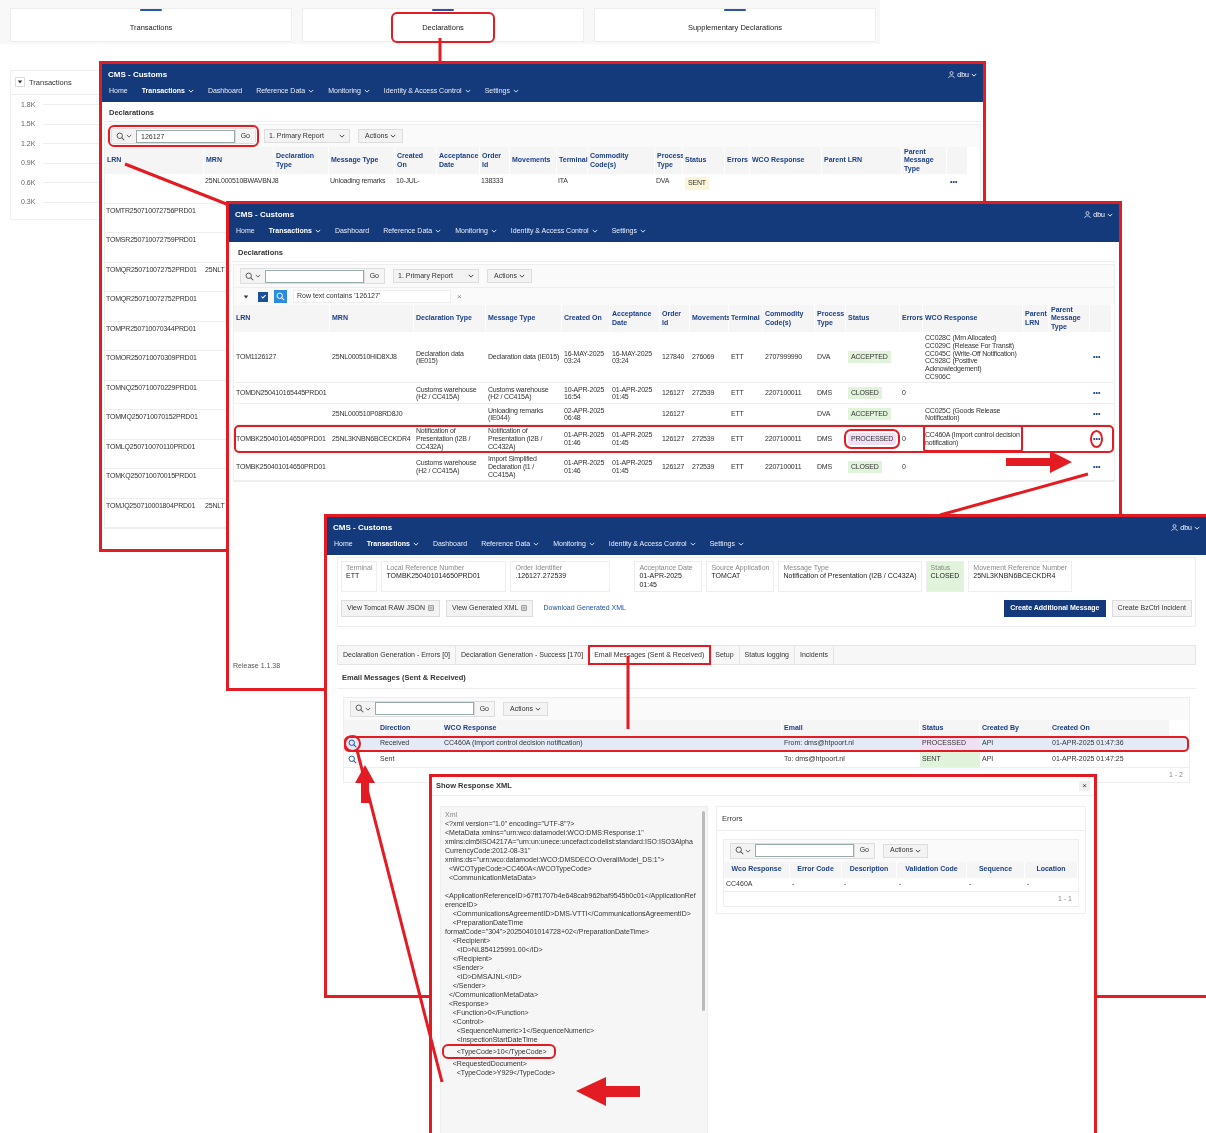 Image resolution: width=1206 pixels, height=1133 pixels. What do you see at coordinates (703, 910) in the screenshot?
I see `scrollbar` at bounding box center [703, 910].